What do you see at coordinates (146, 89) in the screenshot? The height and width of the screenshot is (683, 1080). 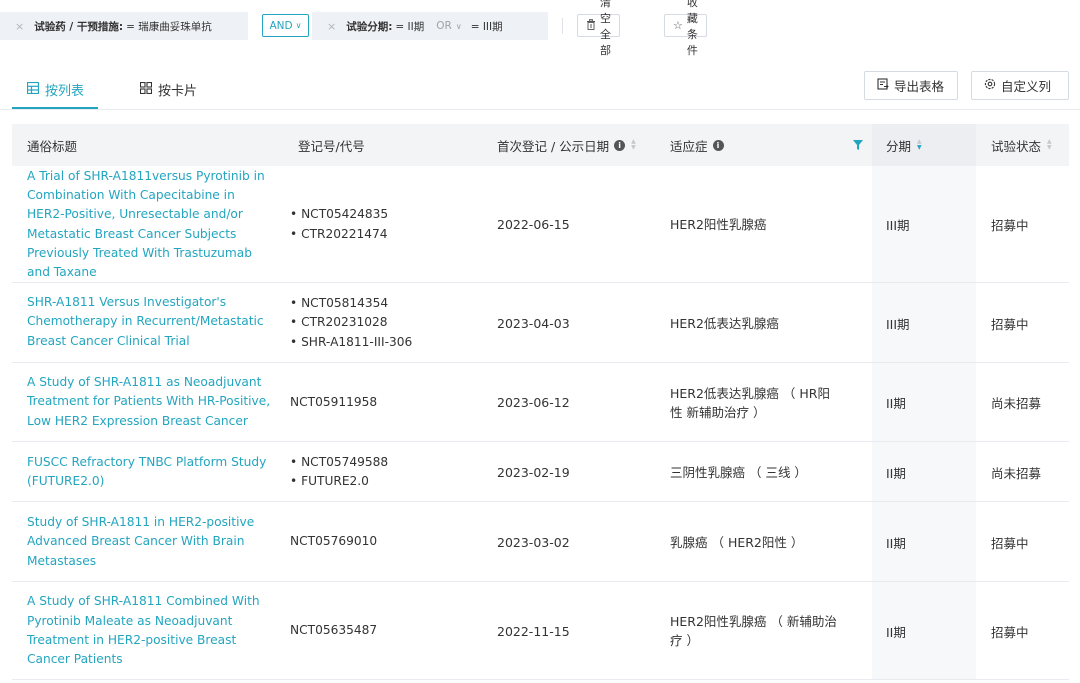 I see `grid-icon` at bounding box center [146, 89].